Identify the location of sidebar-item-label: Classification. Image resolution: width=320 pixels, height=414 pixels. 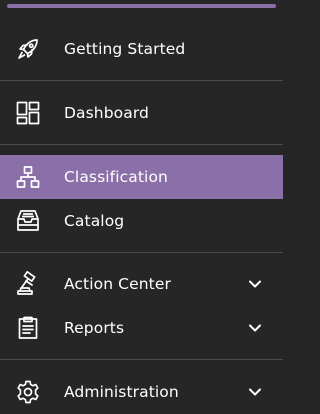
(116, 177).